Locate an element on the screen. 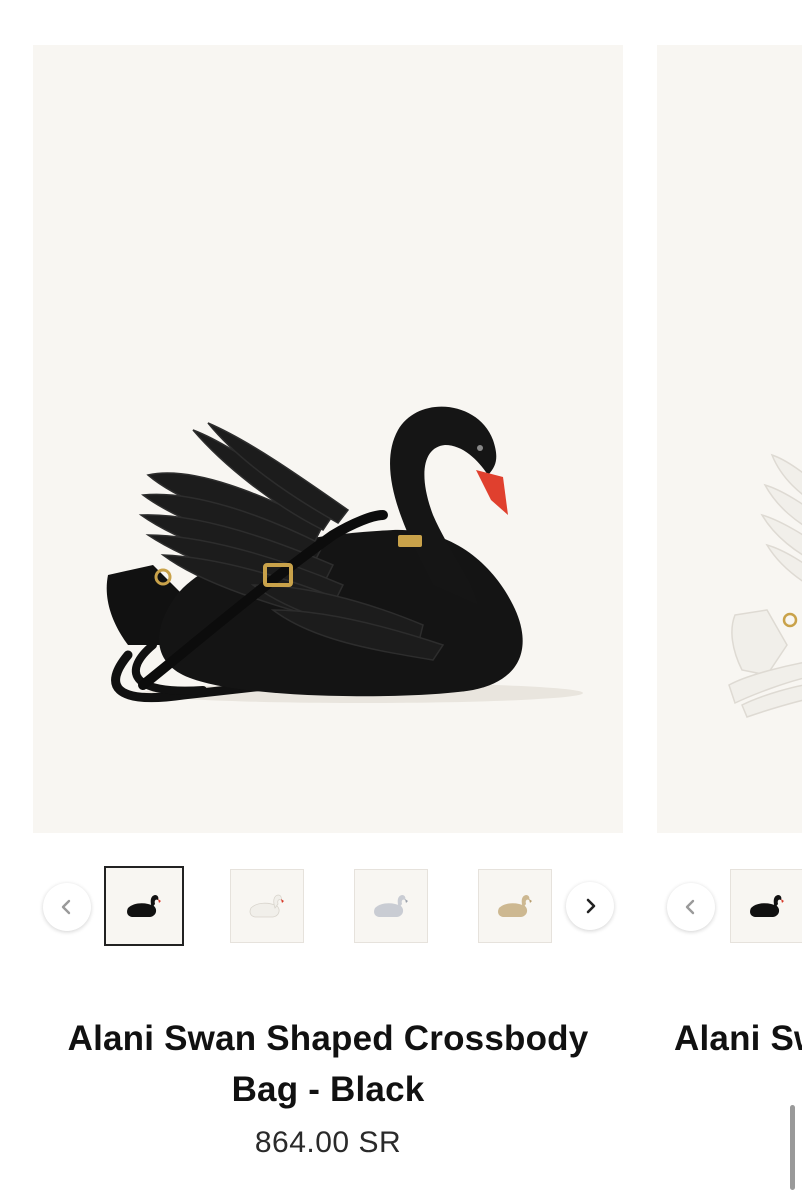 This screenshot has width=802, height=1199. thumbnail-silver is located at coordinates (391, 906).